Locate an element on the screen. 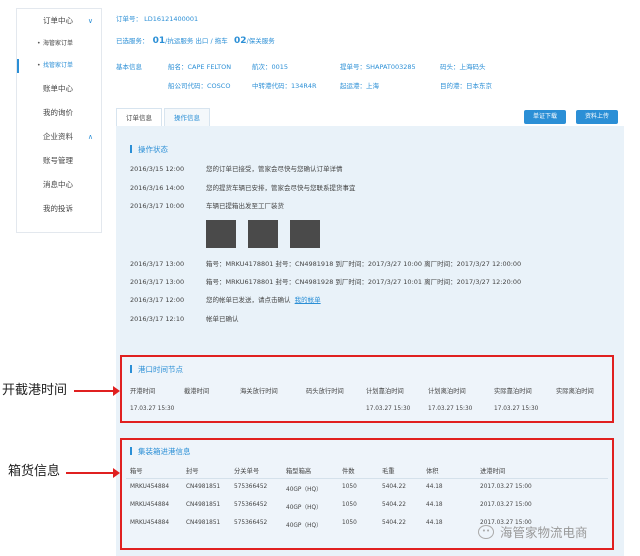  port-of-loading: 起运港：上海 is located at coordinates (359, 86).